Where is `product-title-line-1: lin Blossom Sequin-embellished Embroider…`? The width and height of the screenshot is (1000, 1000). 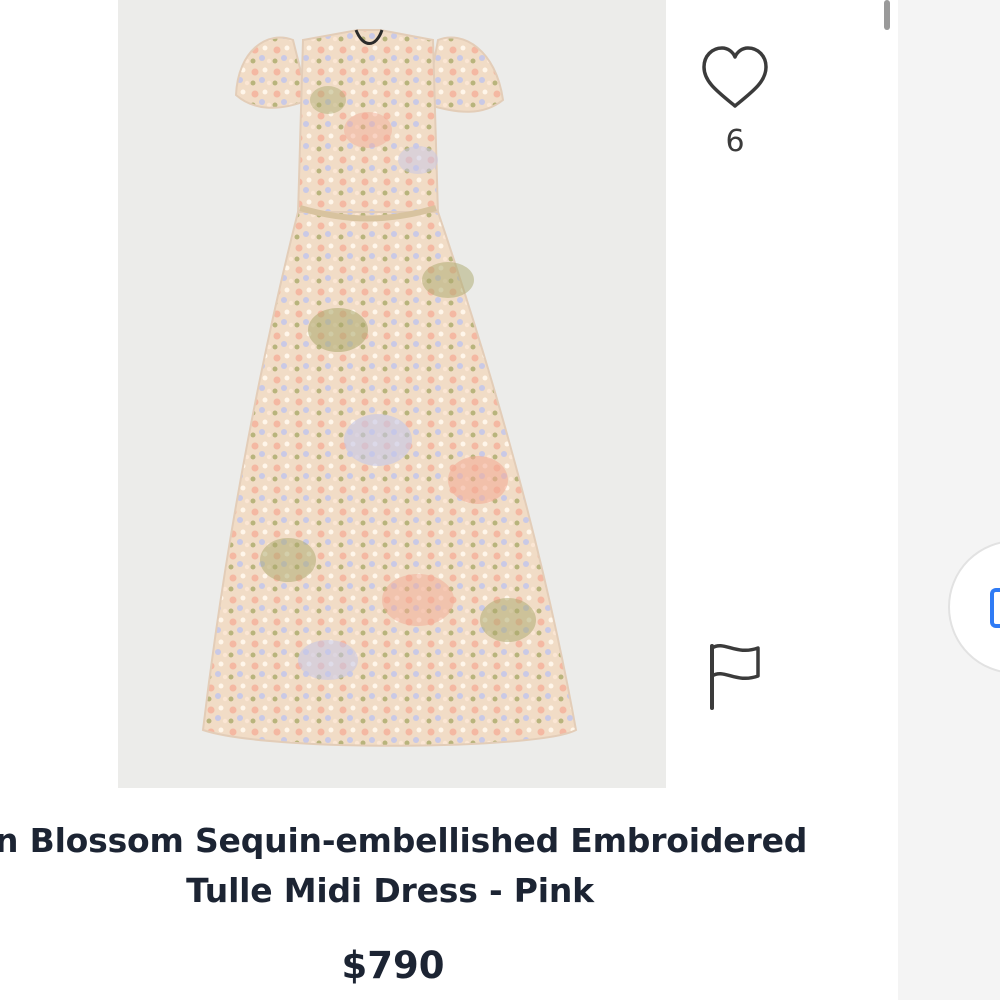 product-title-line-1: lin Blossom Sequin-embellished Embroider… is located at coordinates (404, 840).